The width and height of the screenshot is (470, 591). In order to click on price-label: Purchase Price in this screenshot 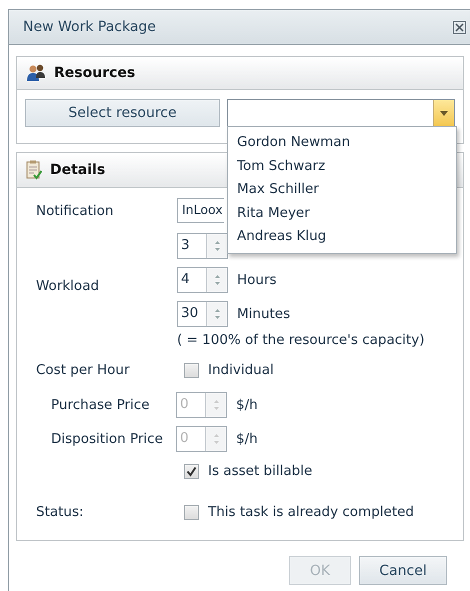, I will do `click(101, 405)`.